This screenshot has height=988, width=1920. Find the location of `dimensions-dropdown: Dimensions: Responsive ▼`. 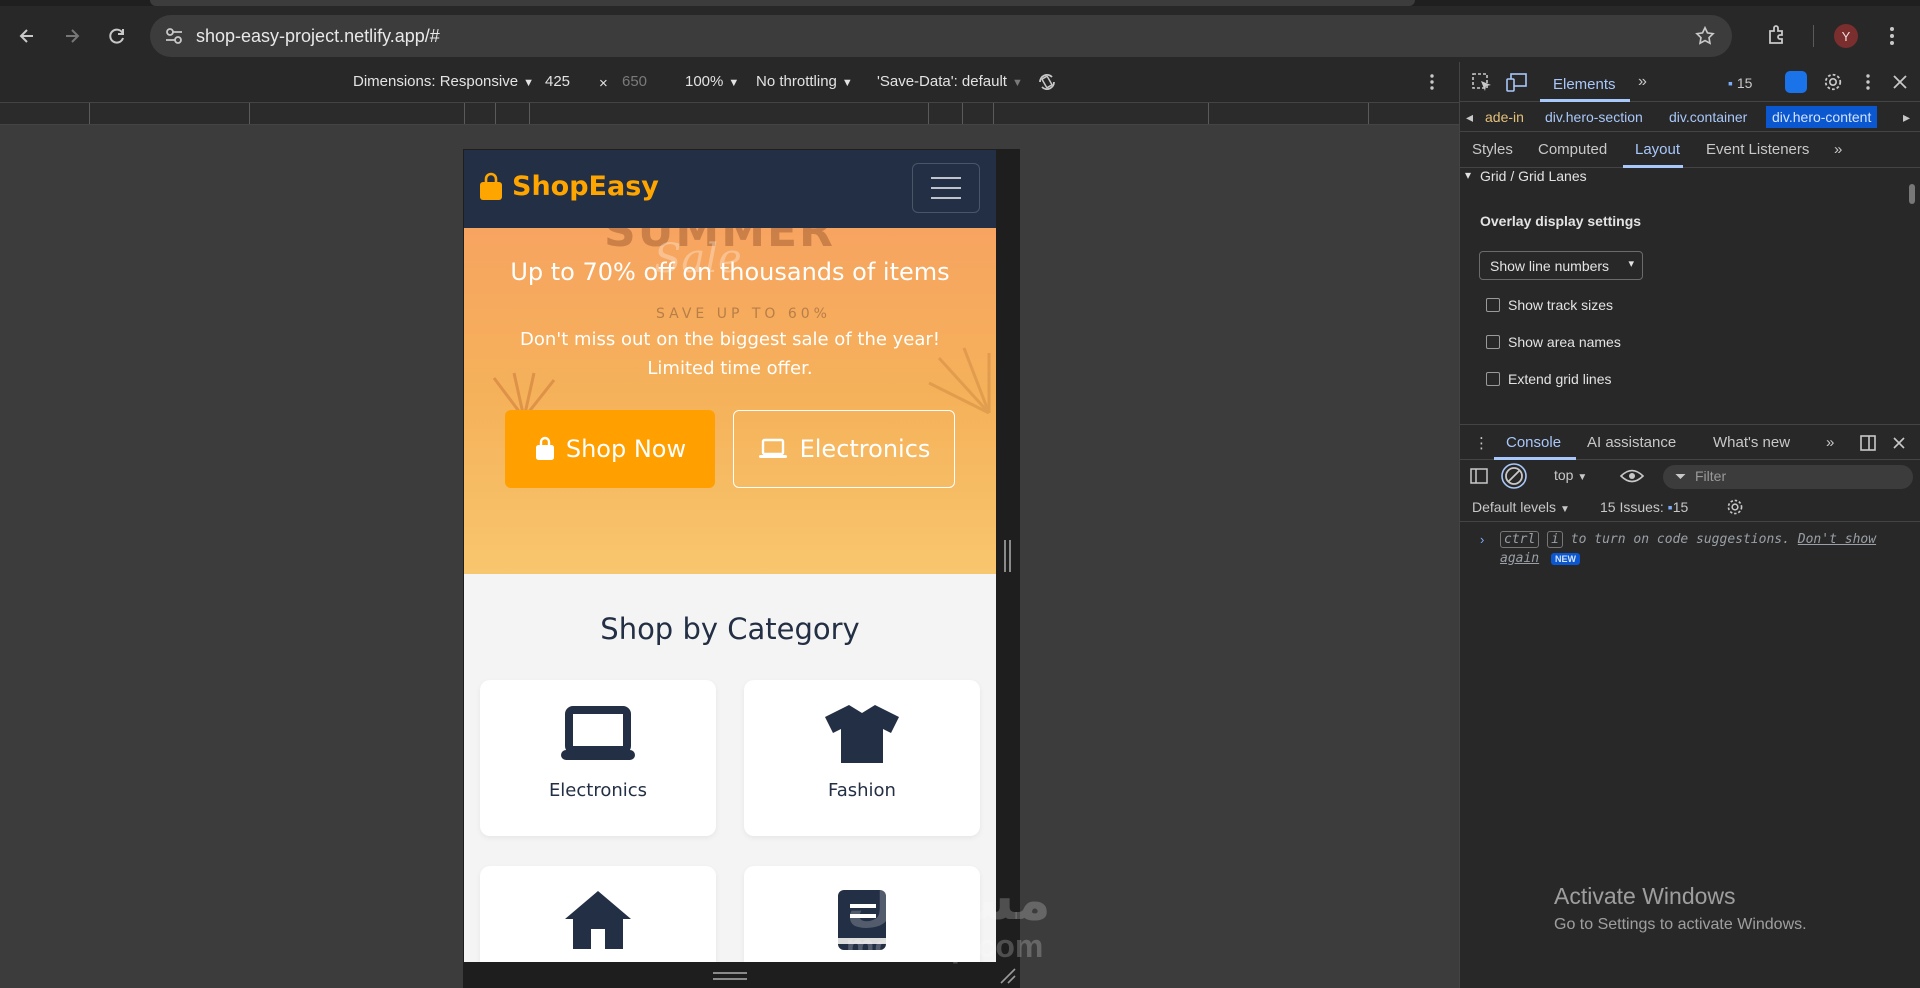

dimensions-dropdown: Dimensions: Responsive ▼ is located at coordinates (443, 81).